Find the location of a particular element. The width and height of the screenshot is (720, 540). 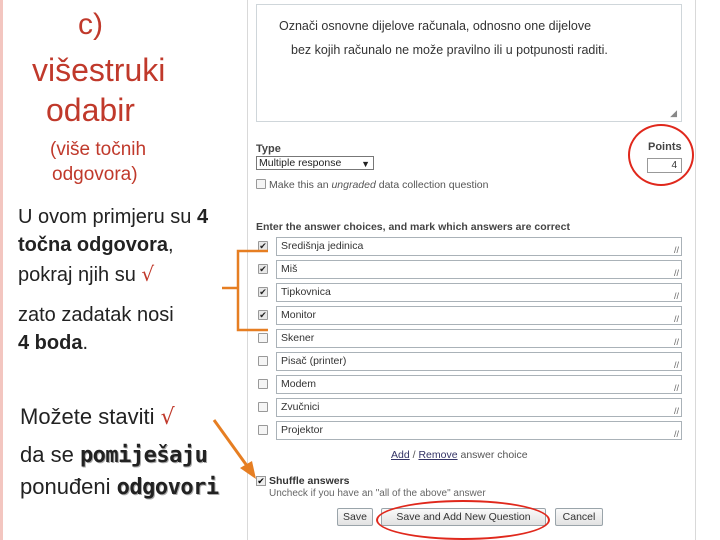

answer-input-3: Tipkovnica // is located at coordinates (479, 292).